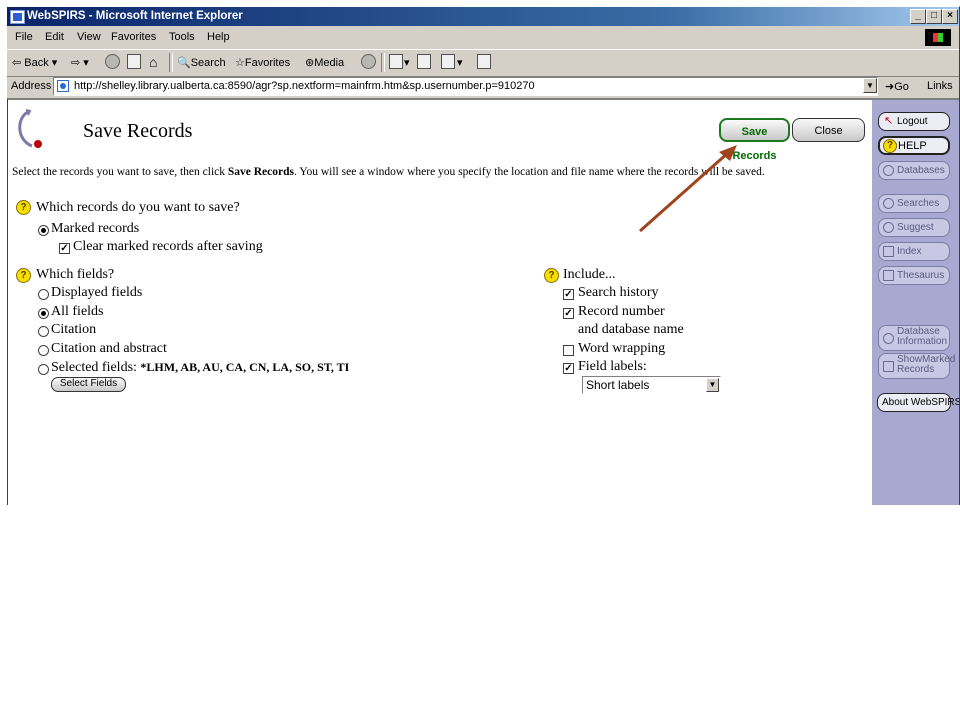  Describe the element at coordinates (368, 61) in the screenshot. I see `history-icon` at that location.